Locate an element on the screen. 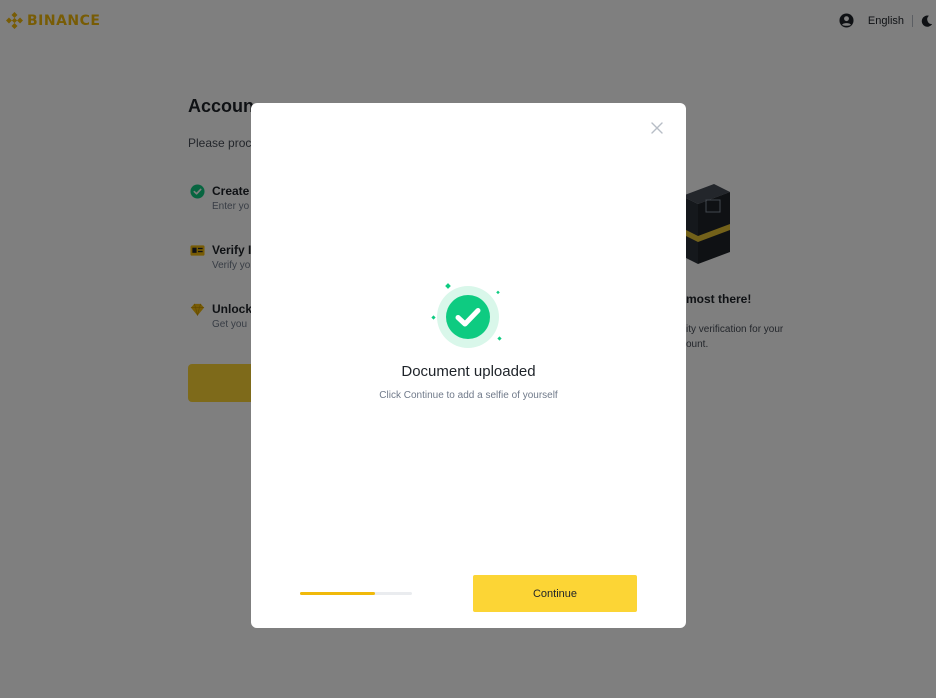  step-progress-fill is located at coordinates (338, 593).